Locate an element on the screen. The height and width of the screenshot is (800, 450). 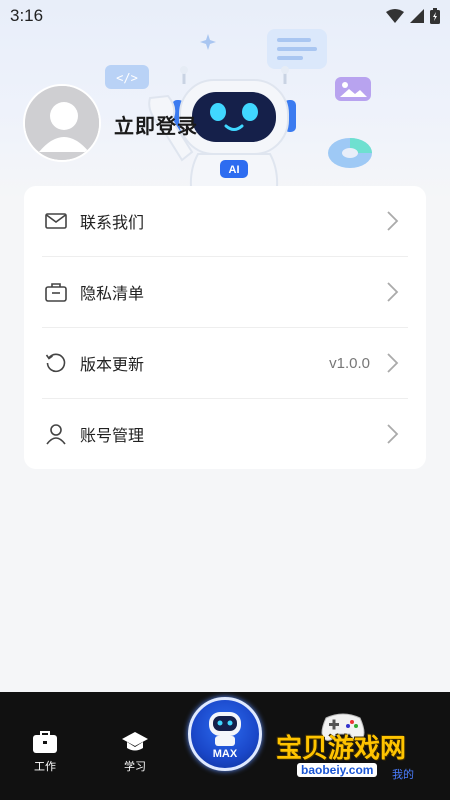
refresh-icon is located at coordinates (56, 363).